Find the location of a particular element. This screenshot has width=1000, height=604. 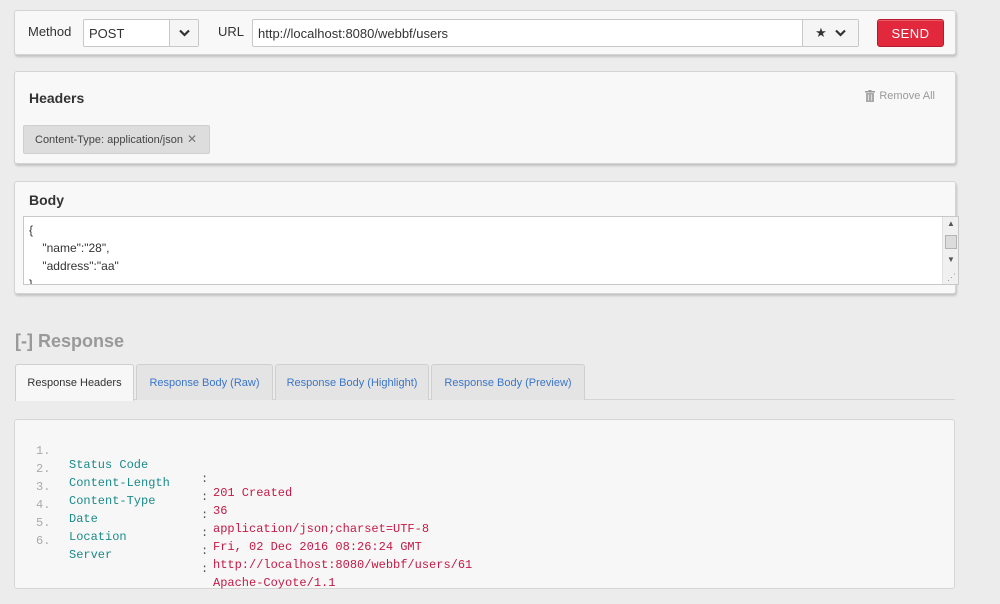

url-value: http://localhost:8080/webbf/users is located at coordinates (353, 33).